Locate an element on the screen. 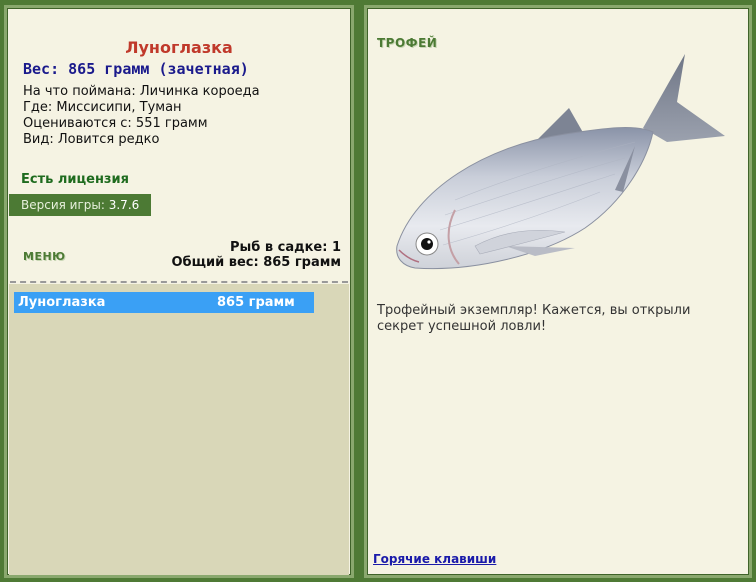  hotkeys-link: Горячие клавиши is located at coordinates (434, 559).